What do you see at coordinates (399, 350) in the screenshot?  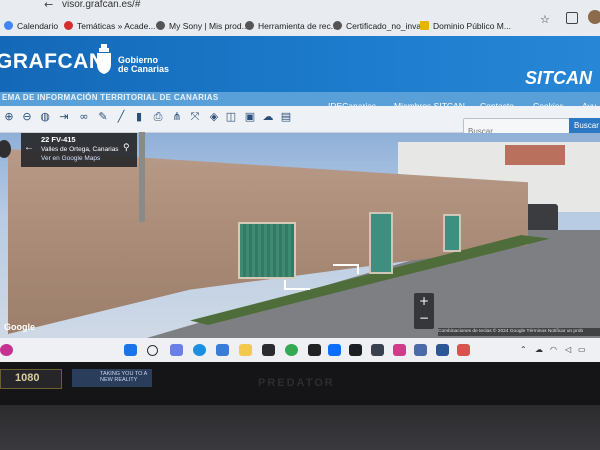 I see `instagram-icon` at bounding box center [399, 350].